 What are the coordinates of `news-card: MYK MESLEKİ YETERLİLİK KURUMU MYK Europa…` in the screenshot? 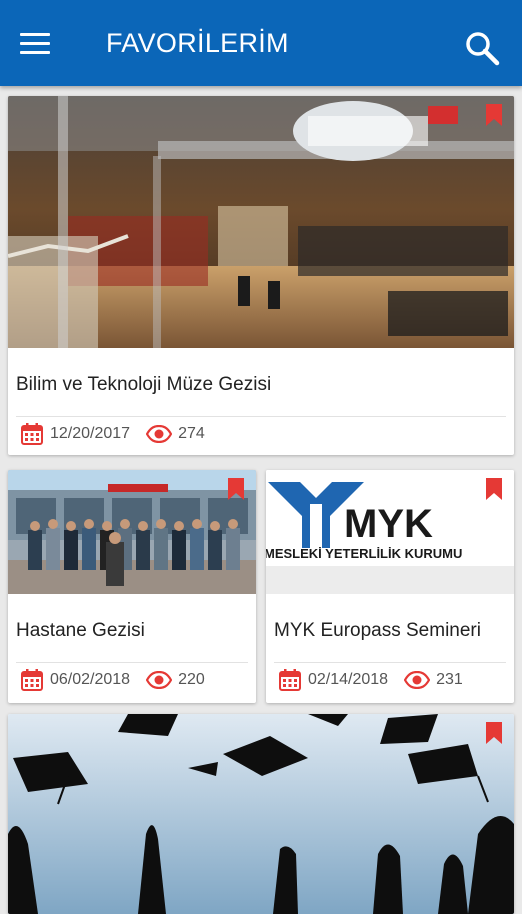 It's located at (390, 586).